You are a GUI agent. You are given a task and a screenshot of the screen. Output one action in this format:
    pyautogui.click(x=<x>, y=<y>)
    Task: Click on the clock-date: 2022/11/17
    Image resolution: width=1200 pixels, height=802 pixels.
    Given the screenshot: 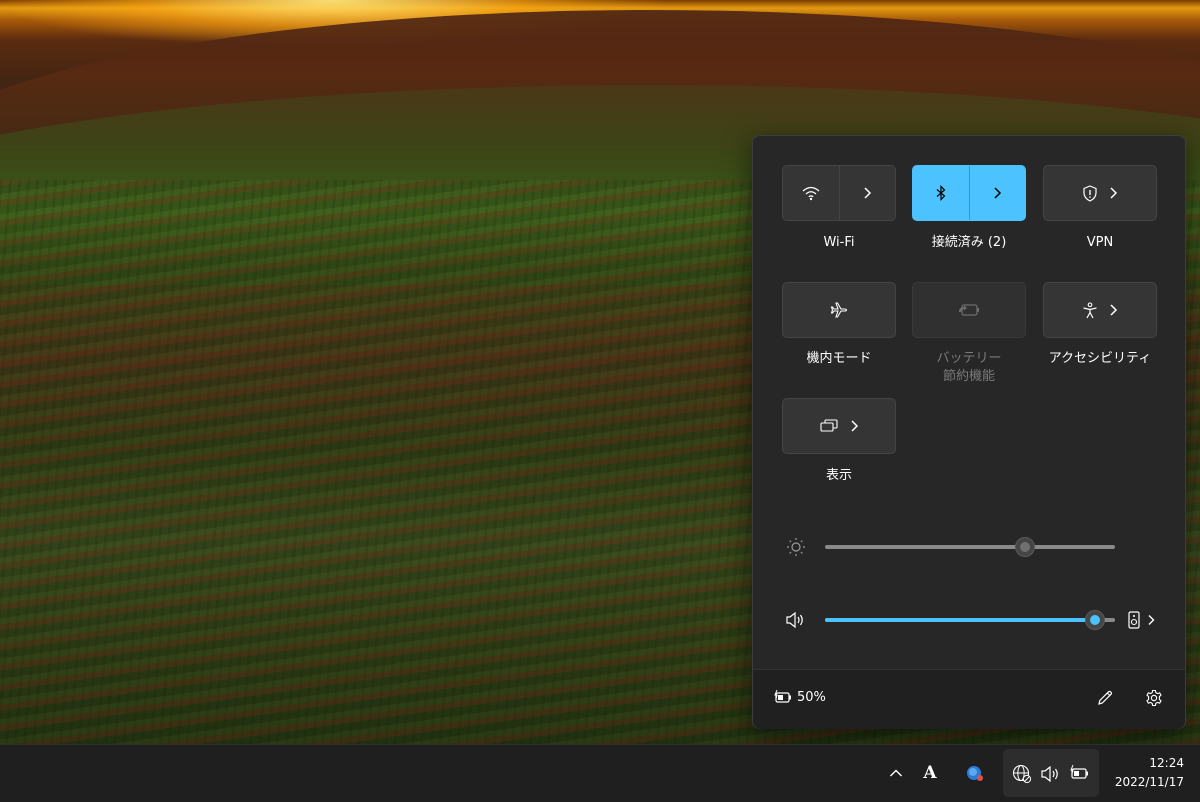 What is the action you would take?
    pyautogui.click(x=1149, y=782)
    